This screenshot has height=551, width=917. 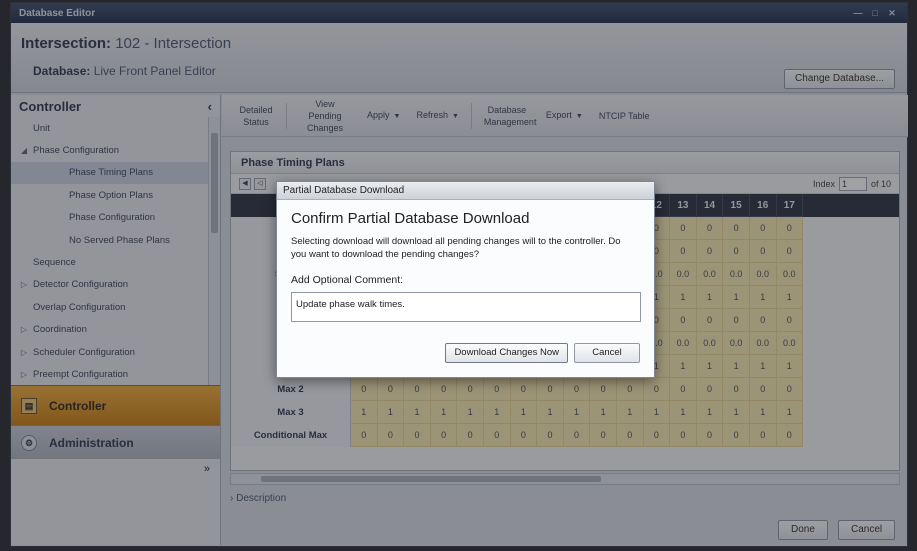 I want to click on dialog-heading: Confirm Partial Database Download, so click(x=410, y=218).